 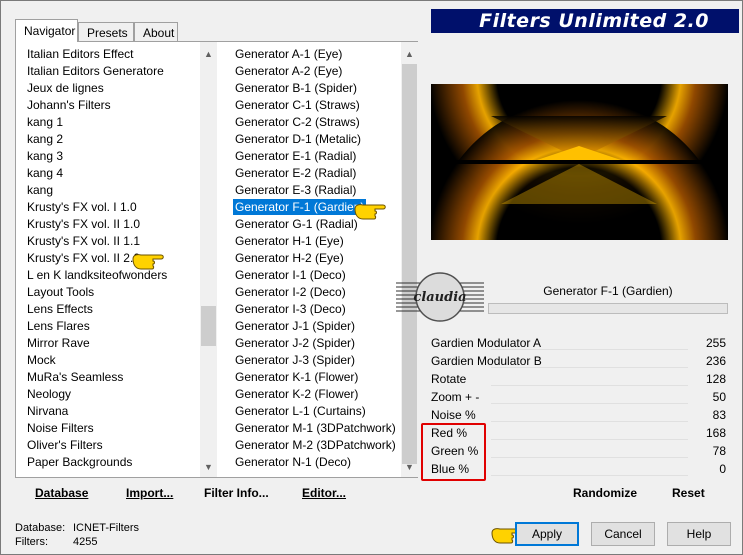 What do you see at coordinates (110, 122) in the screenshot?
I see `list-item: kang 1` at bounding box center [110, 122].